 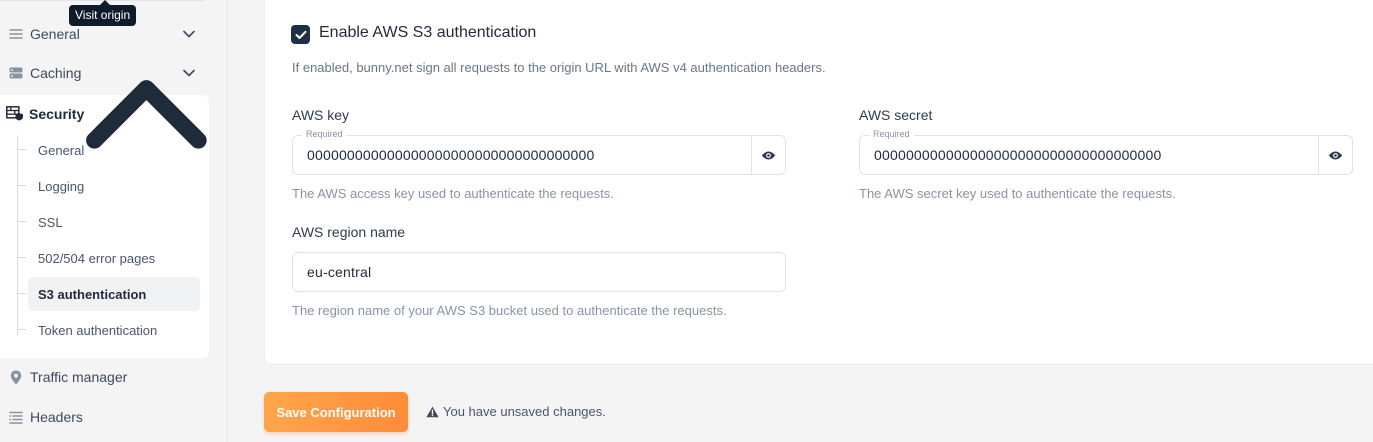 I want to click on sidebar-item-headers: Headers, so click(x=104, y=417).